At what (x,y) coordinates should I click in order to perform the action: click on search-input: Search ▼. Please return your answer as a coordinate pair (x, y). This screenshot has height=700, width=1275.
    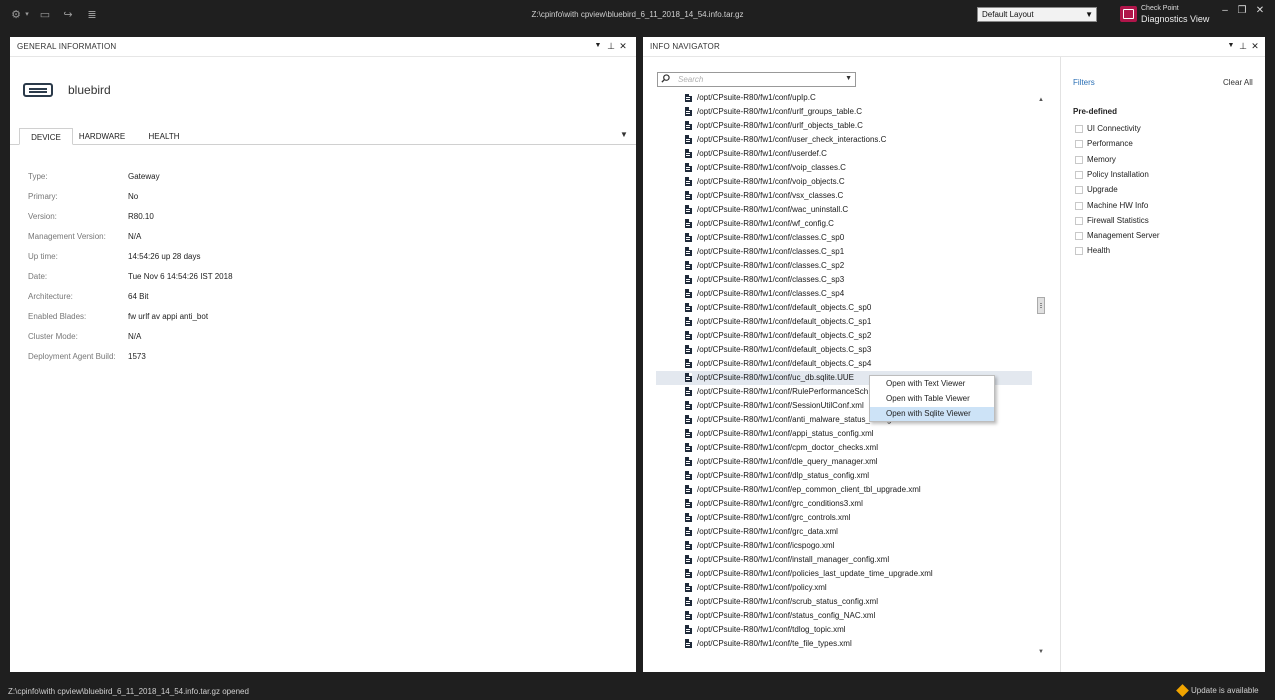
    Looking at the image, I should click on (756, 79).